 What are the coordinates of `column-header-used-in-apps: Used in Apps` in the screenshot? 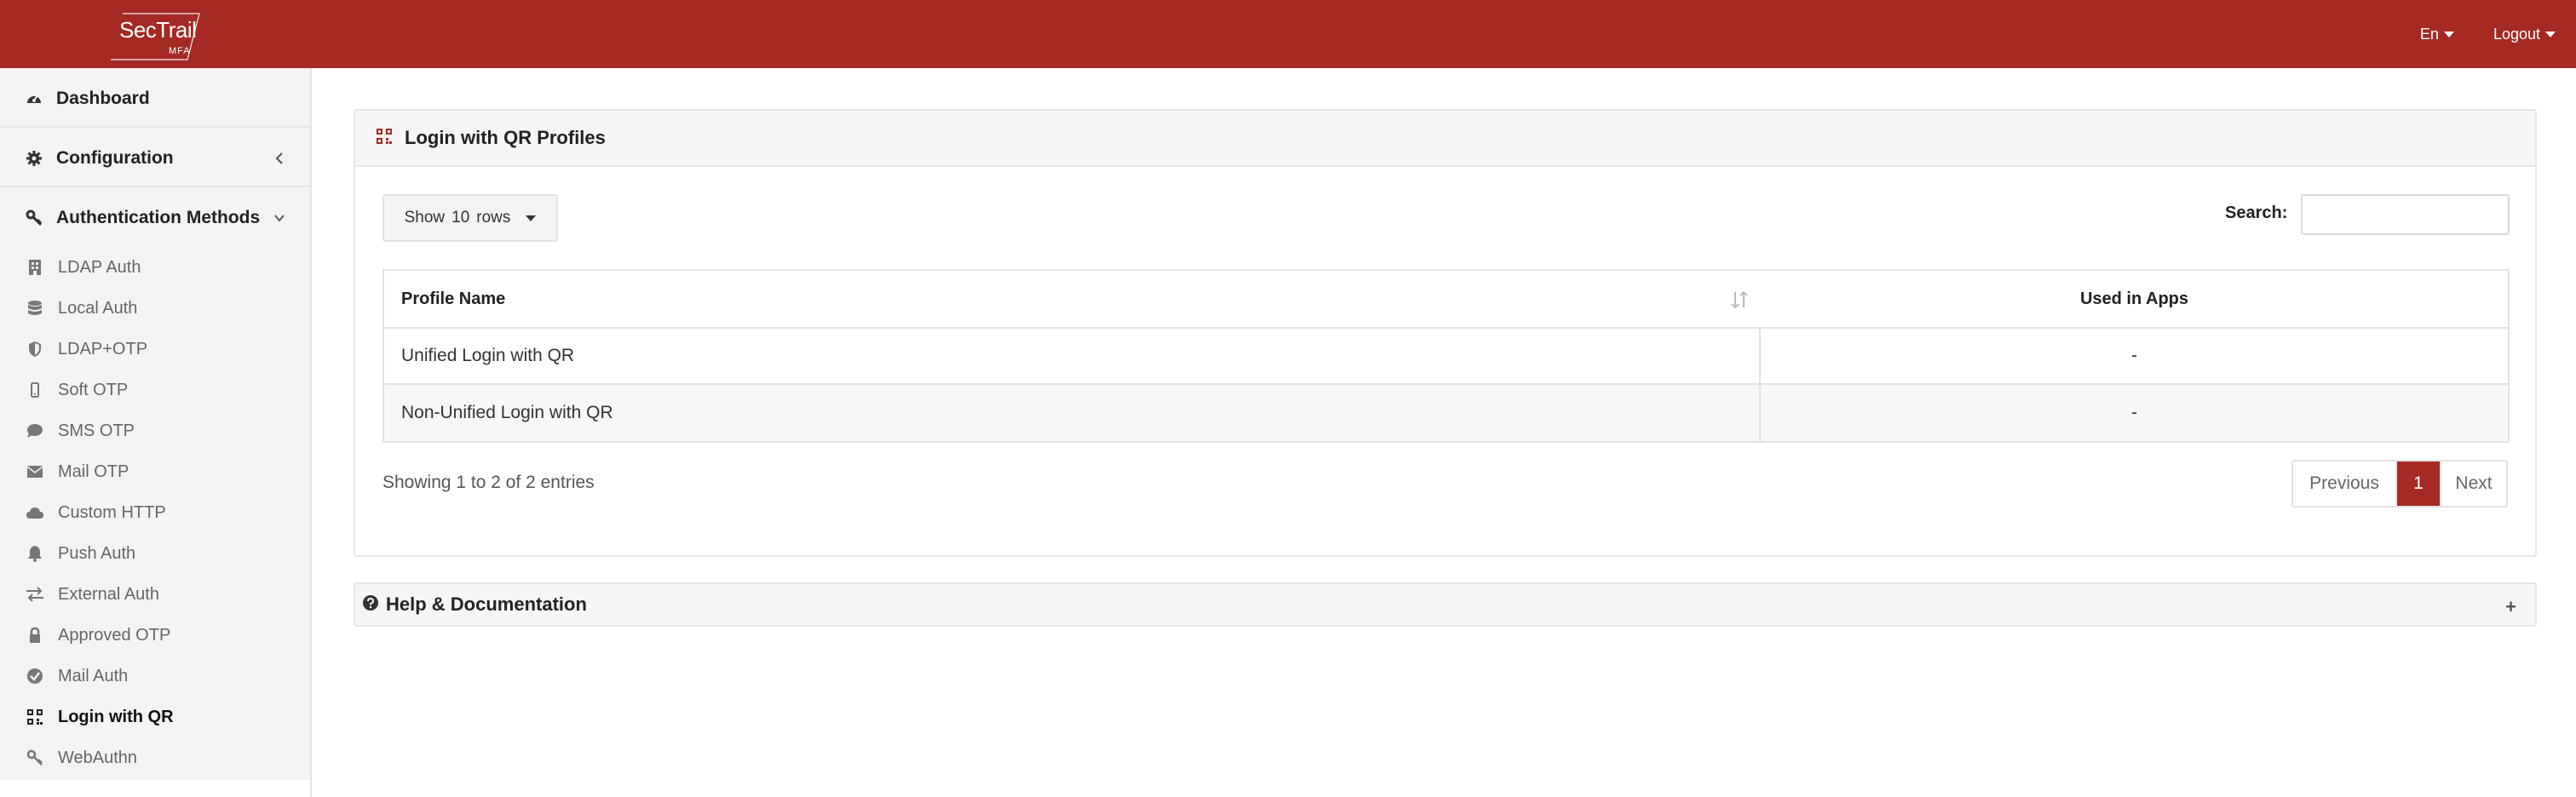 It's located at (2134, 299).